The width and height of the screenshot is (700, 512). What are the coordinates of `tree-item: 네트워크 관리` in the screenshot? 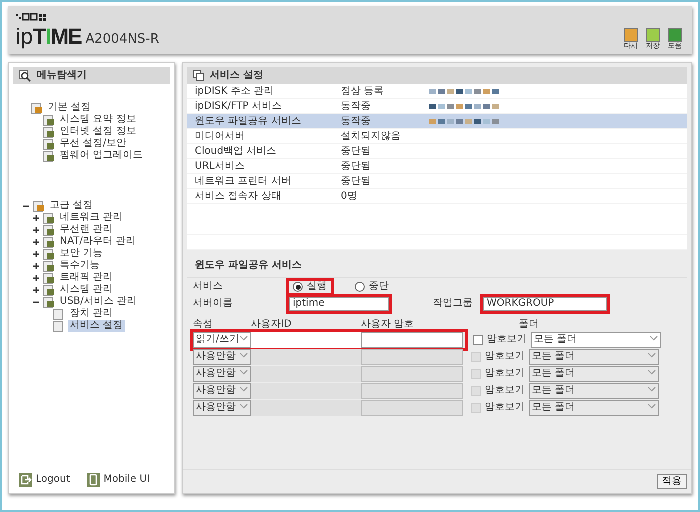 It's located at (92, 218).